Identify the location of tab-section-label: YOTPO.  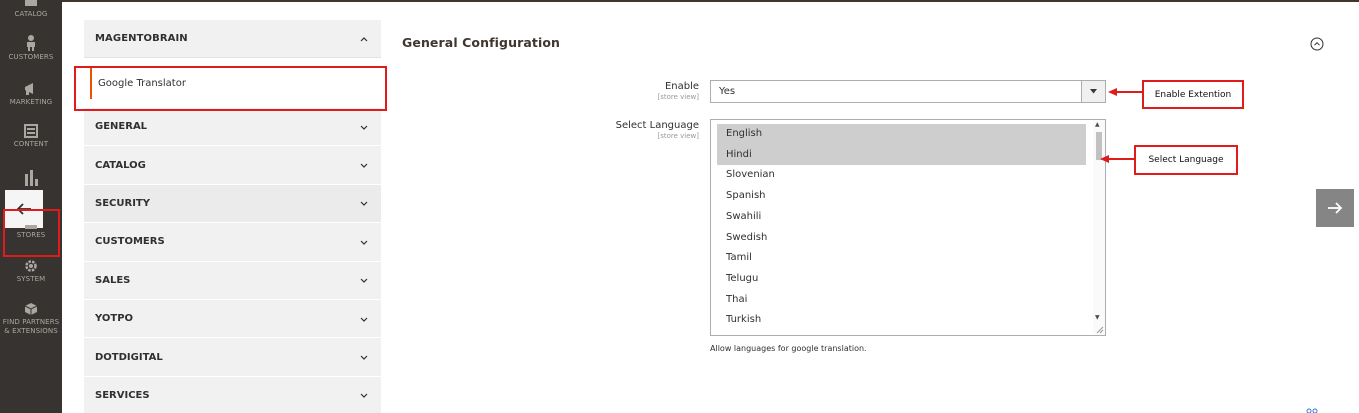
(114, 319).